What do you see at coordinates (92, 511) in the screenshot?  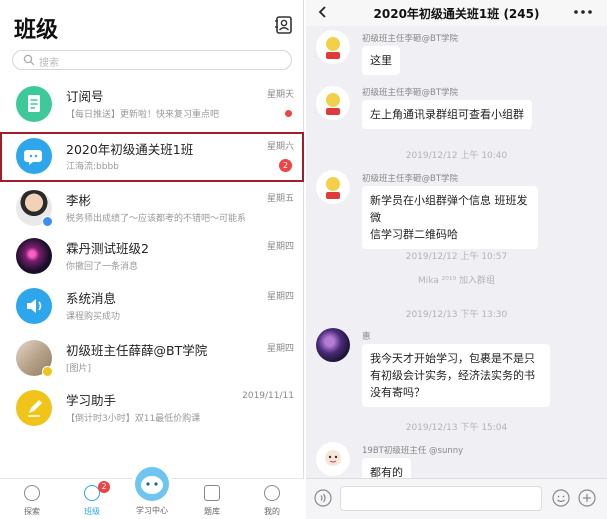 I see `tab-label: 班级` at bounding box center [92, 511].